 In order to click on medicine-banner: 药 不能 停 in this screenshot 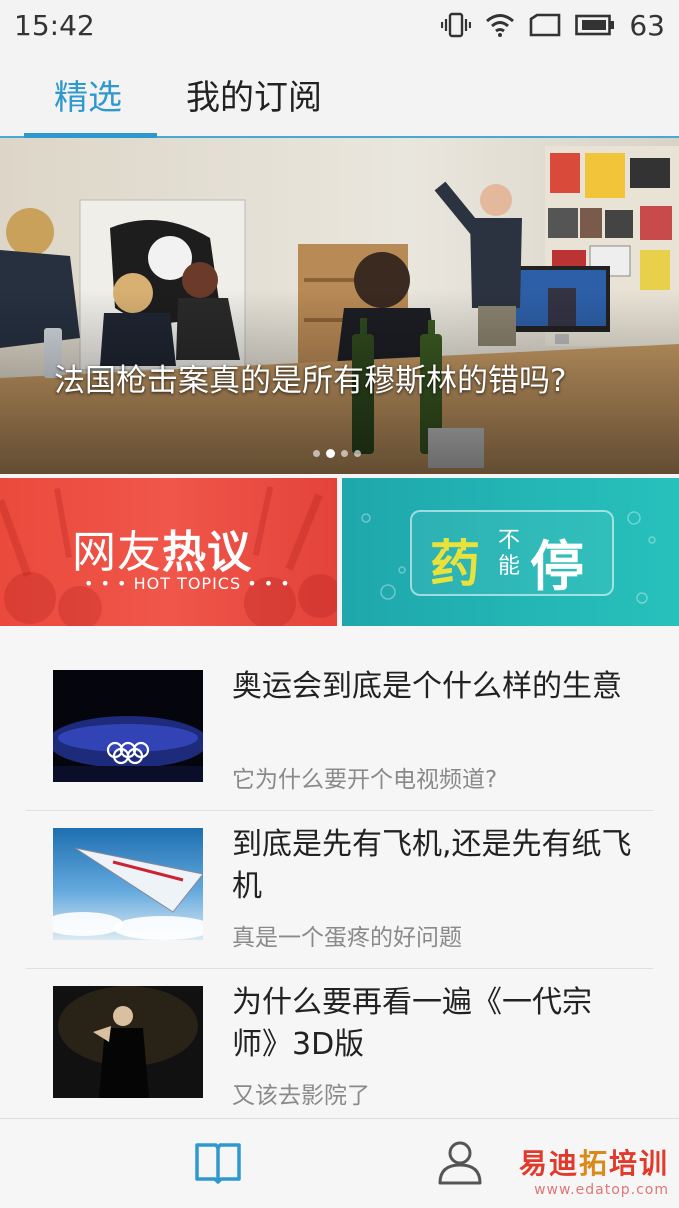, I will do `click(510, 552)`.